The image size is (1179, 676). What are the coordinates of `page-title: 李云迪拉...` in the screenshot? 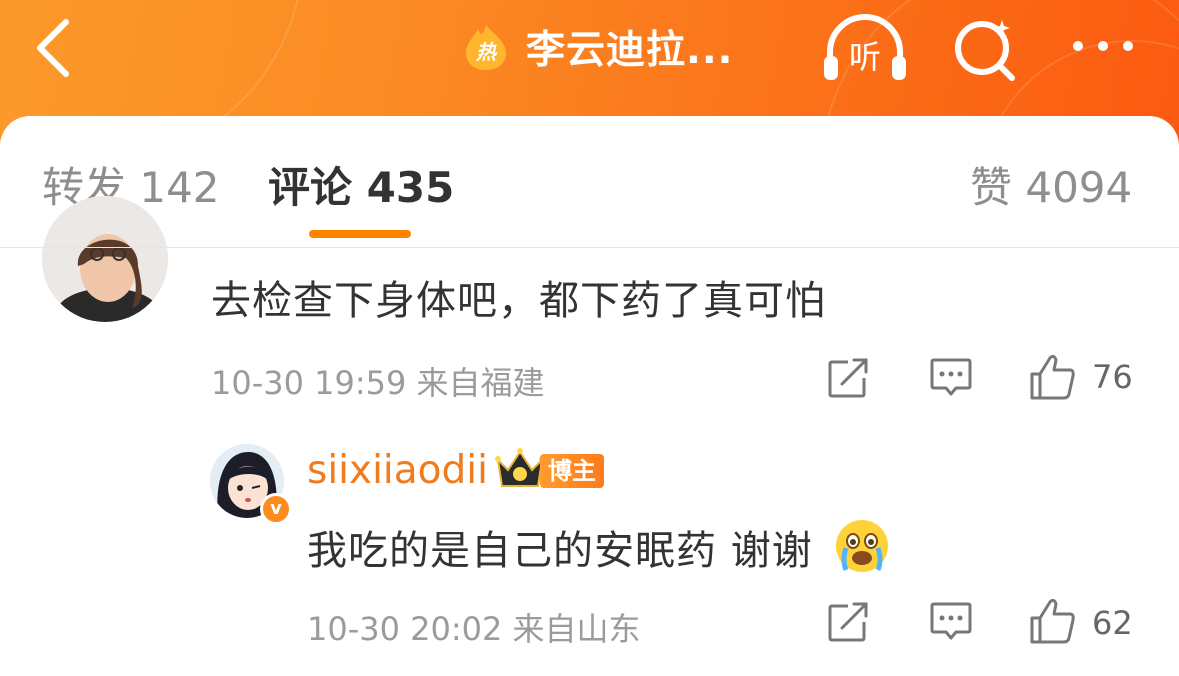 It's located at (630, 50).